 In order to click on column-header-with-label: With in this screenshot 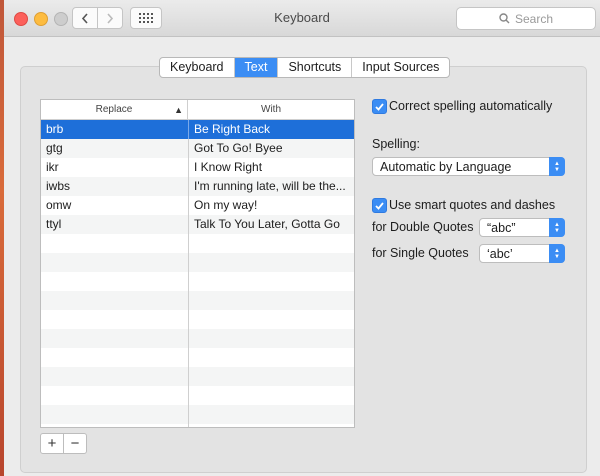, I will do `click(271, 109)`.